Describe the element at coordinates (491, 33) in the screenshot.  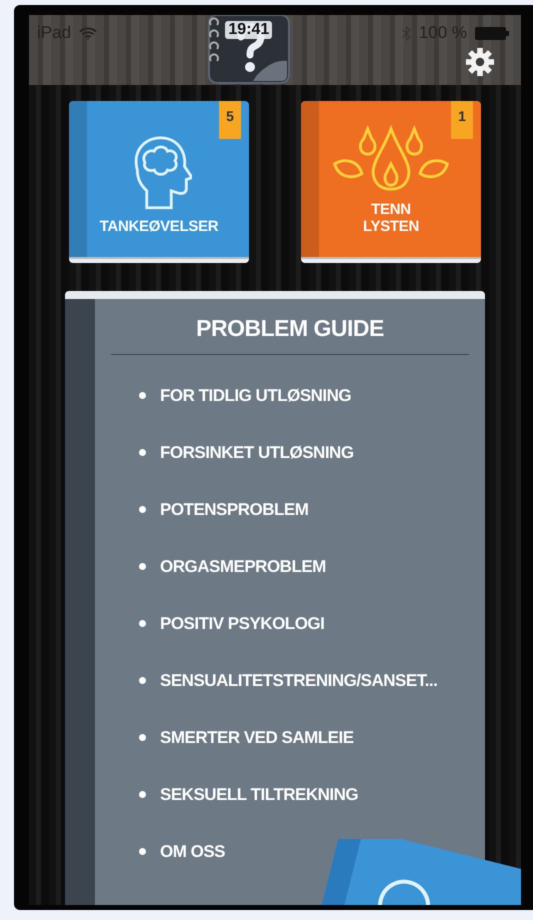
I see `battery-icon` at that location.